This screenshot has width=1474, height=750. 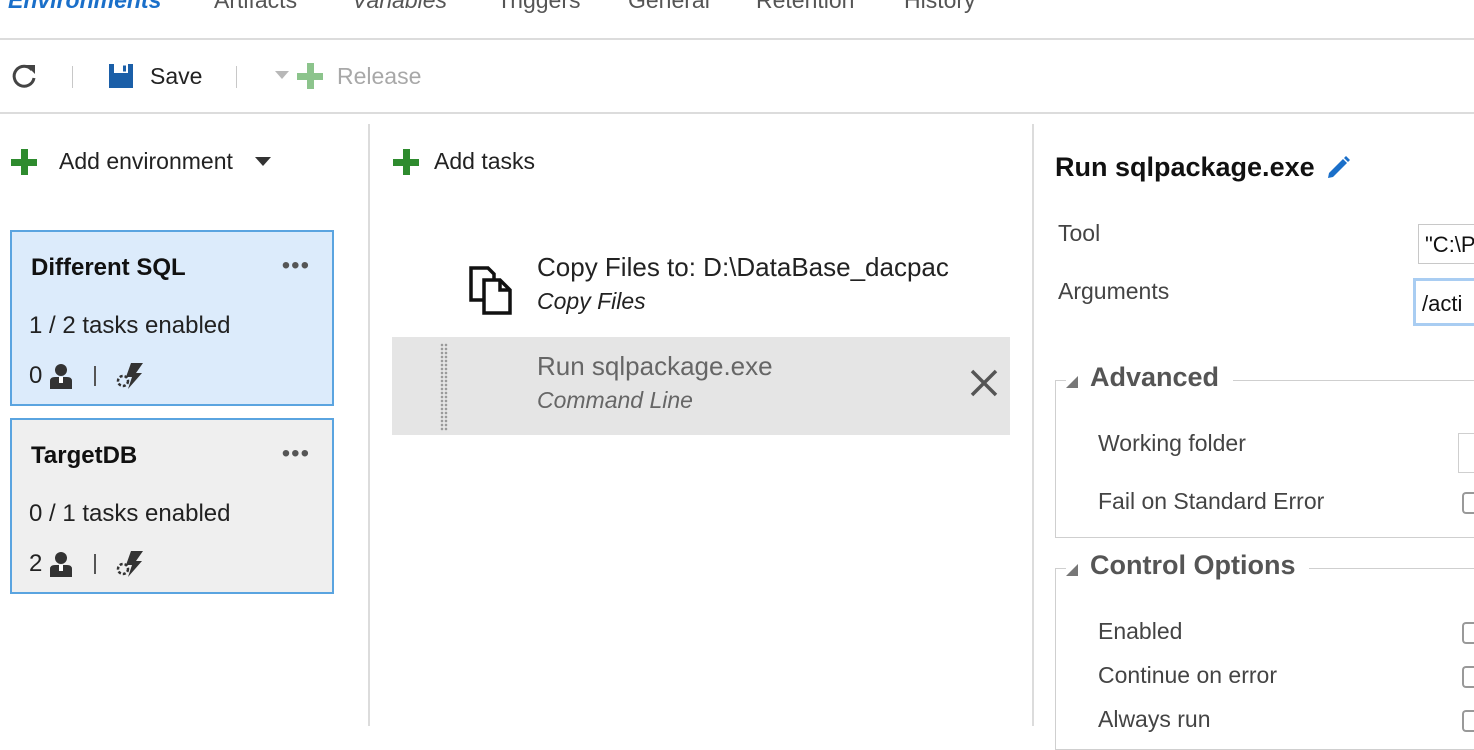 I want to click on tool-input: "C:\P, so click(x=1446, y=244).